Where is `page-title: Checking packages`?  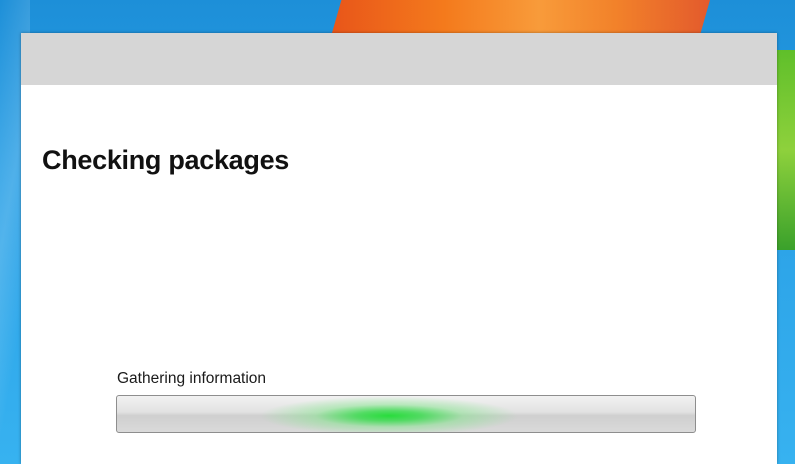 page-title: Checking packages is located at coordinates (166, 160).